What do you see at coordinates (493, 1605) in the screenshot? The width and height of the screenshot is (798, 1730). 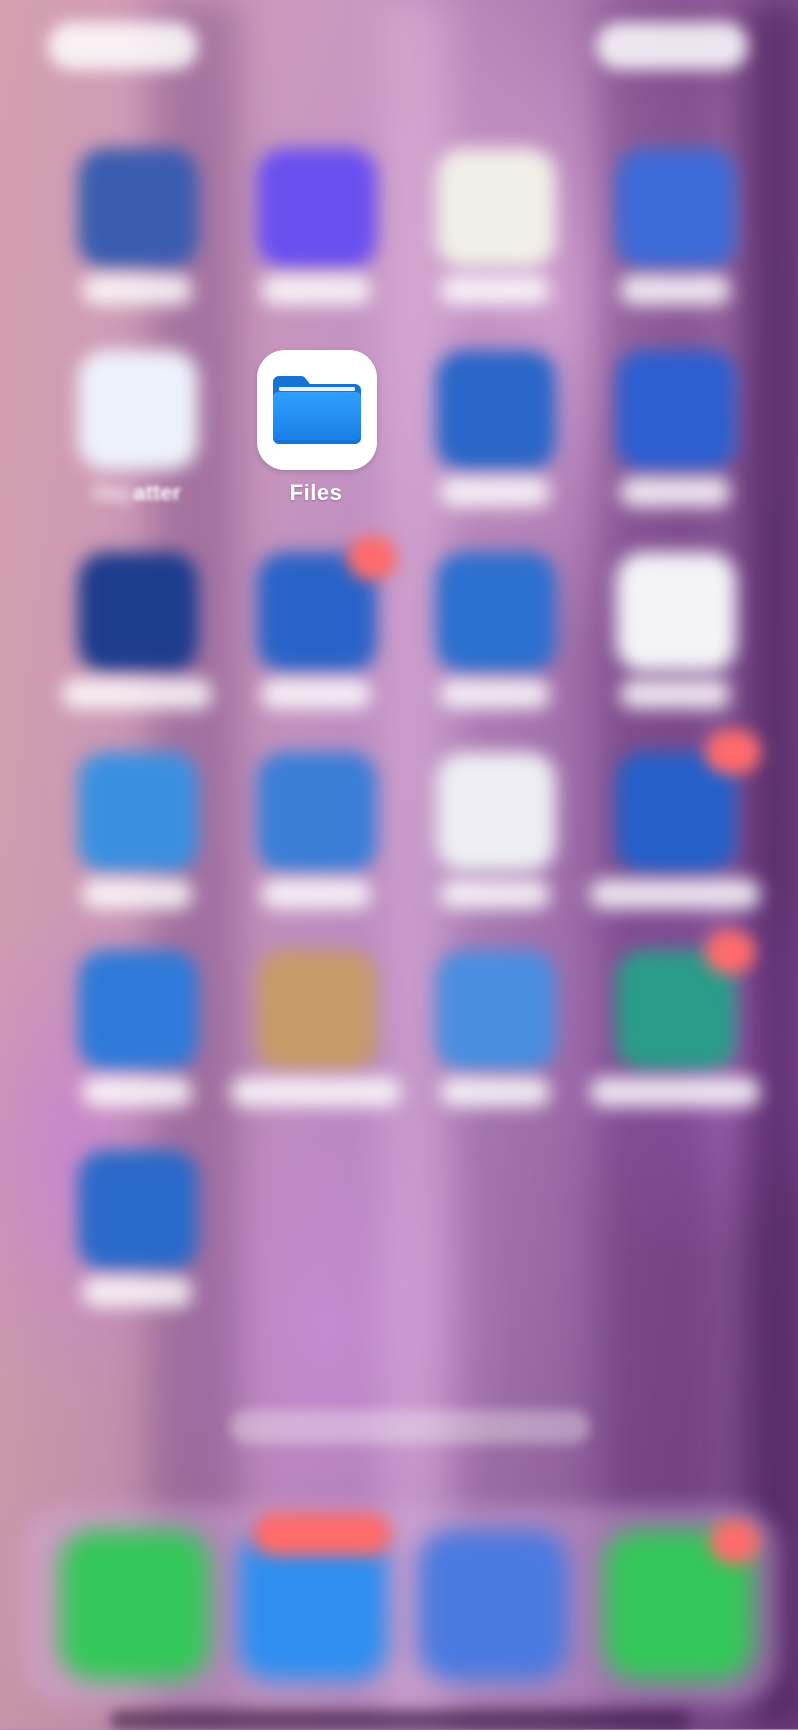 I see `photos-app` at bounding box center [493, 1605].